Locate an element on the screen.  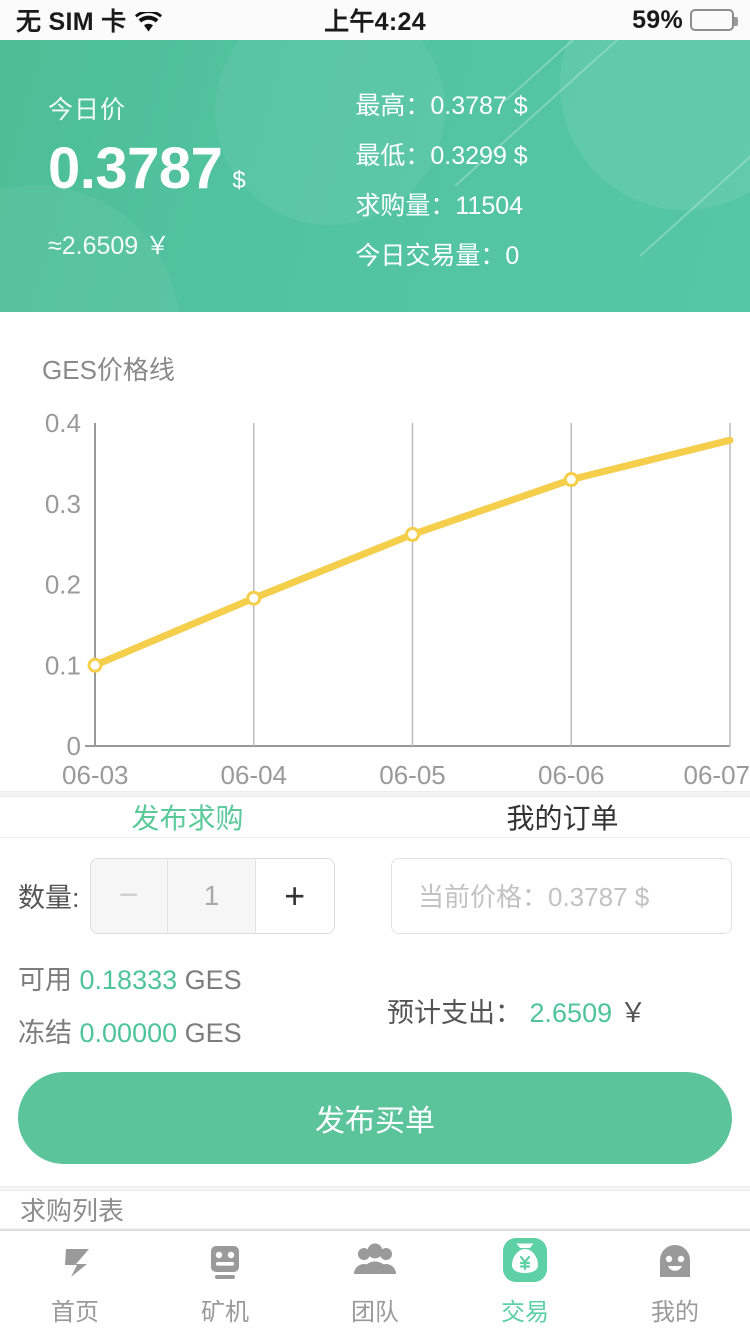
estimate-value: 2.6509 is located at coordinates (571, 1013).